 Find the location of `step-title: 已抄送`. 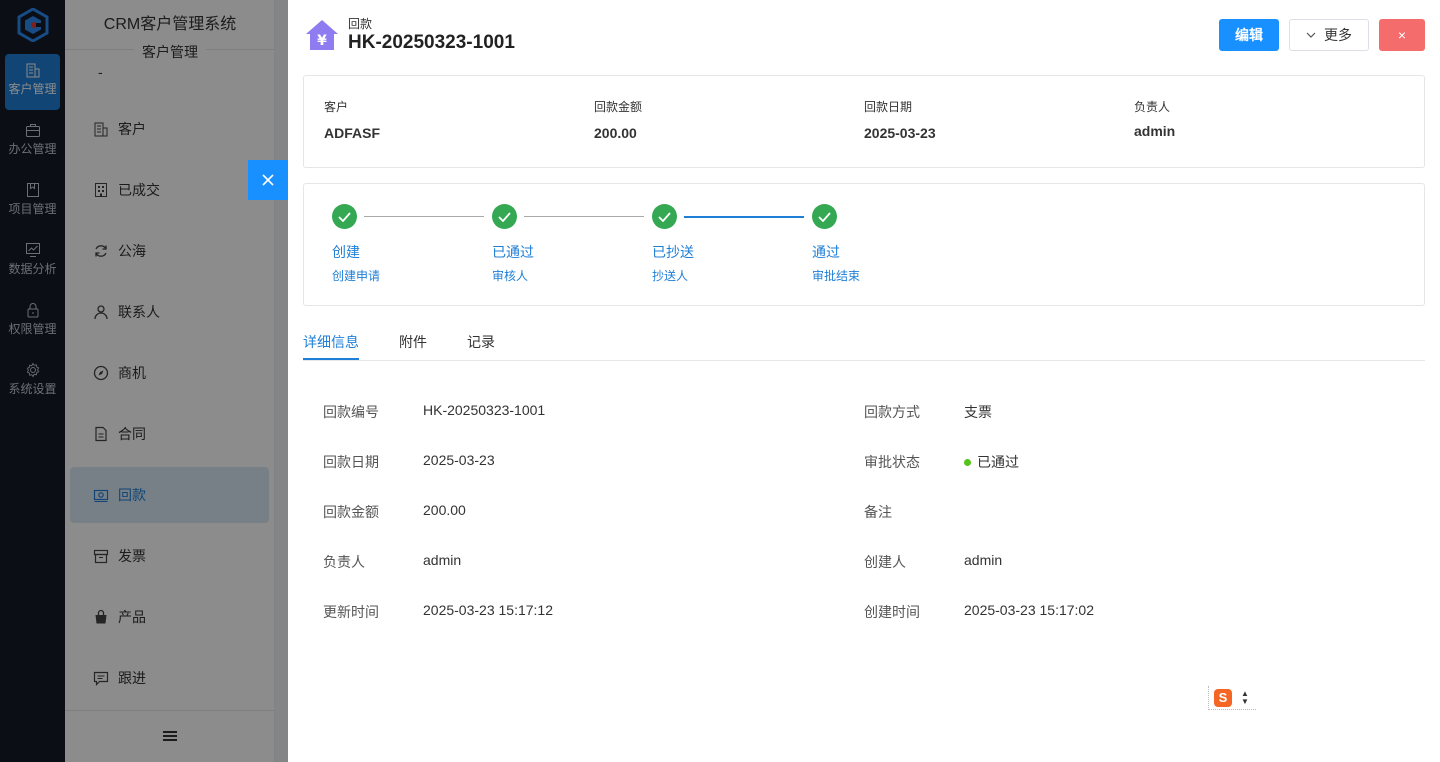

step-title: 已抄送 is located at coordinates (673, 252).